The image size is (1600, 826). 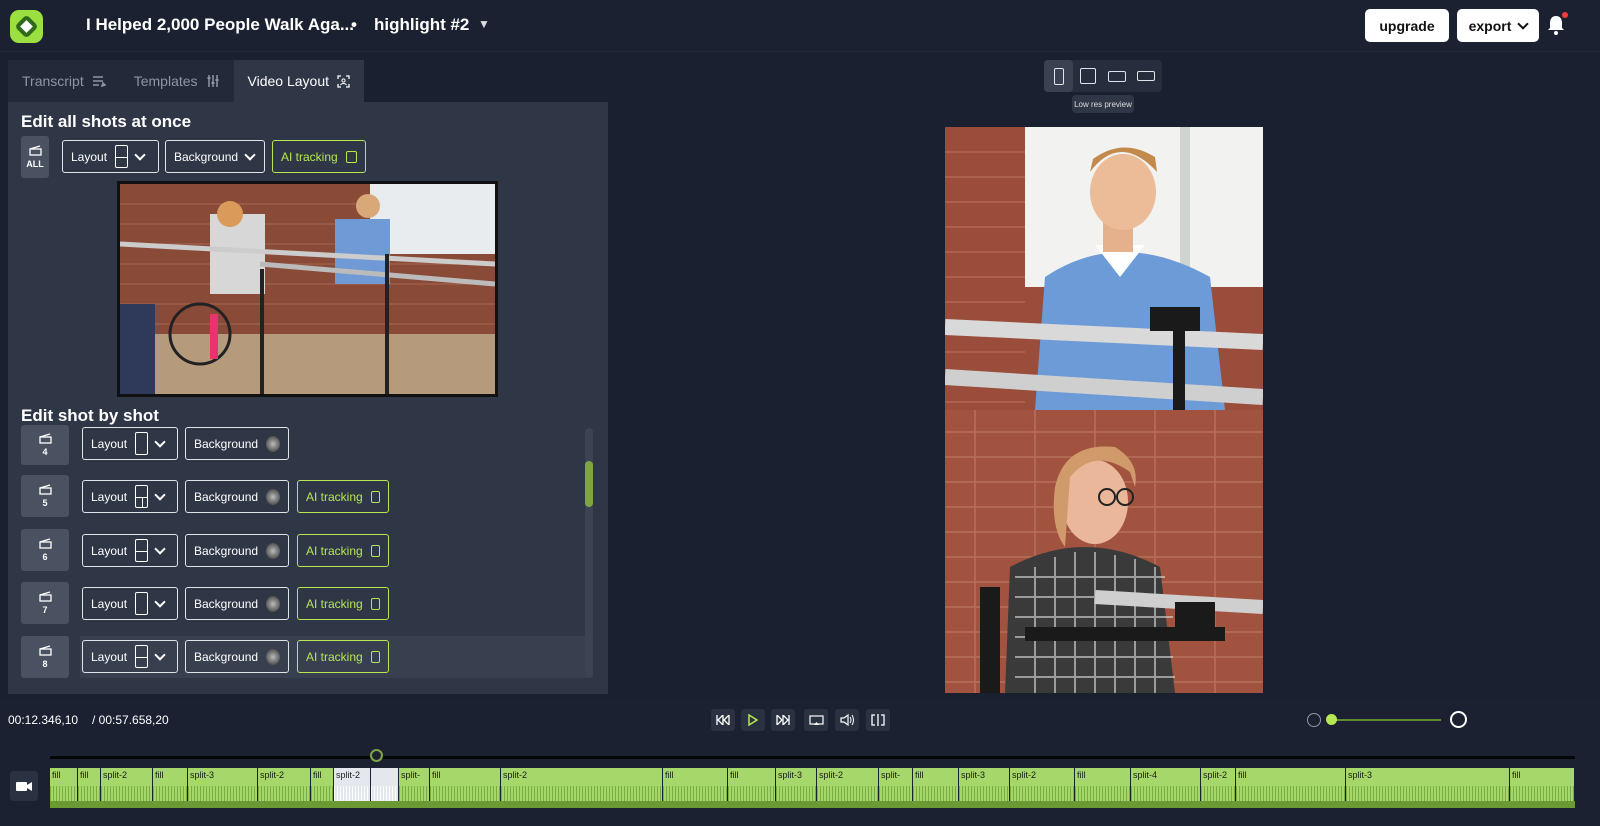 I want to click on ratio-portrait-button, so click(x=1058, y=76).